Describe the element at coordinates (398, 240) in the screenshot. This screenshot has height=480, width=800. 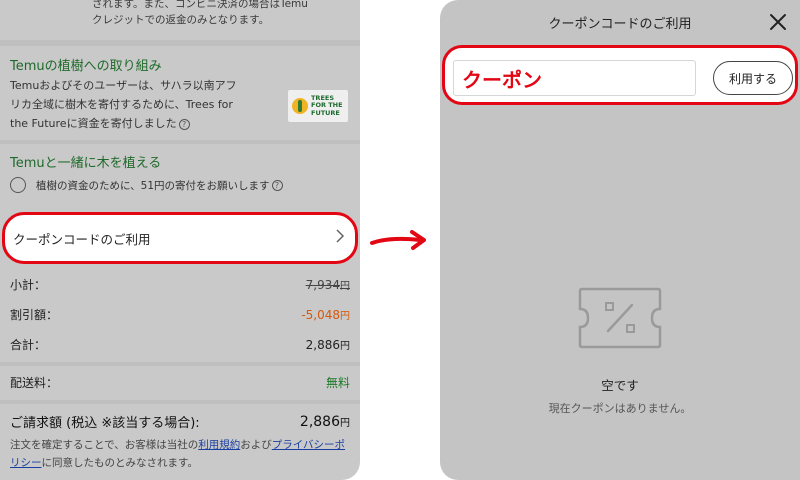
I see `curved-arrow-right-icon` at that location.